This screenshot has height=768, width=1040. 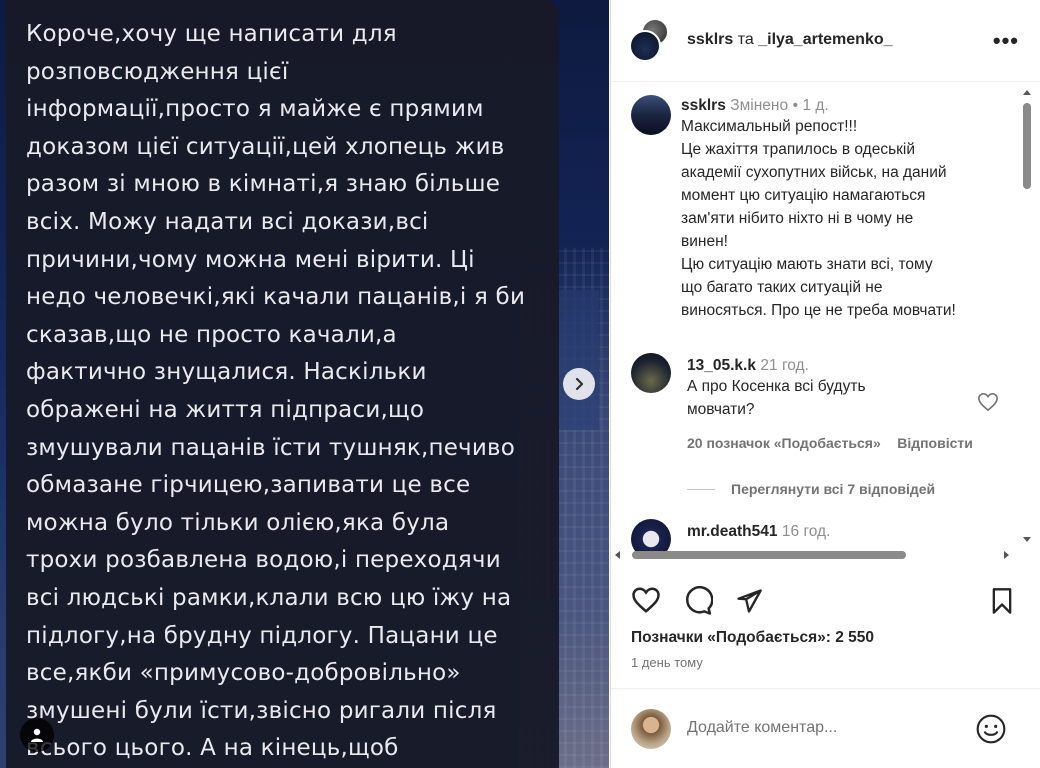 I want to click on comment-time: 21 год., so click(x=784, y=365).